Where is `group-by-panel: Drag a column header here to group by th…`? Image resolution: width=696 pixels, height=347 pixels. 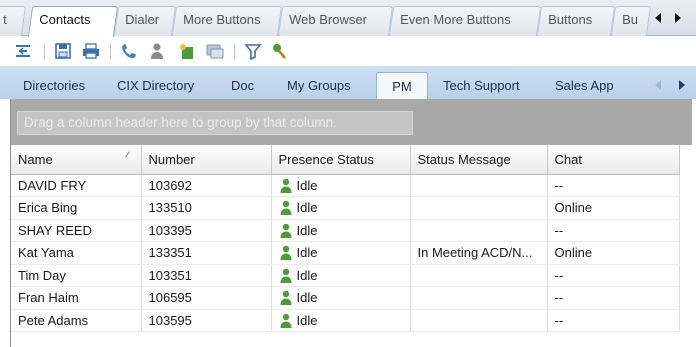 group-by-panel: Drag a column header here to group by th… is located at coordinates (351, 122).